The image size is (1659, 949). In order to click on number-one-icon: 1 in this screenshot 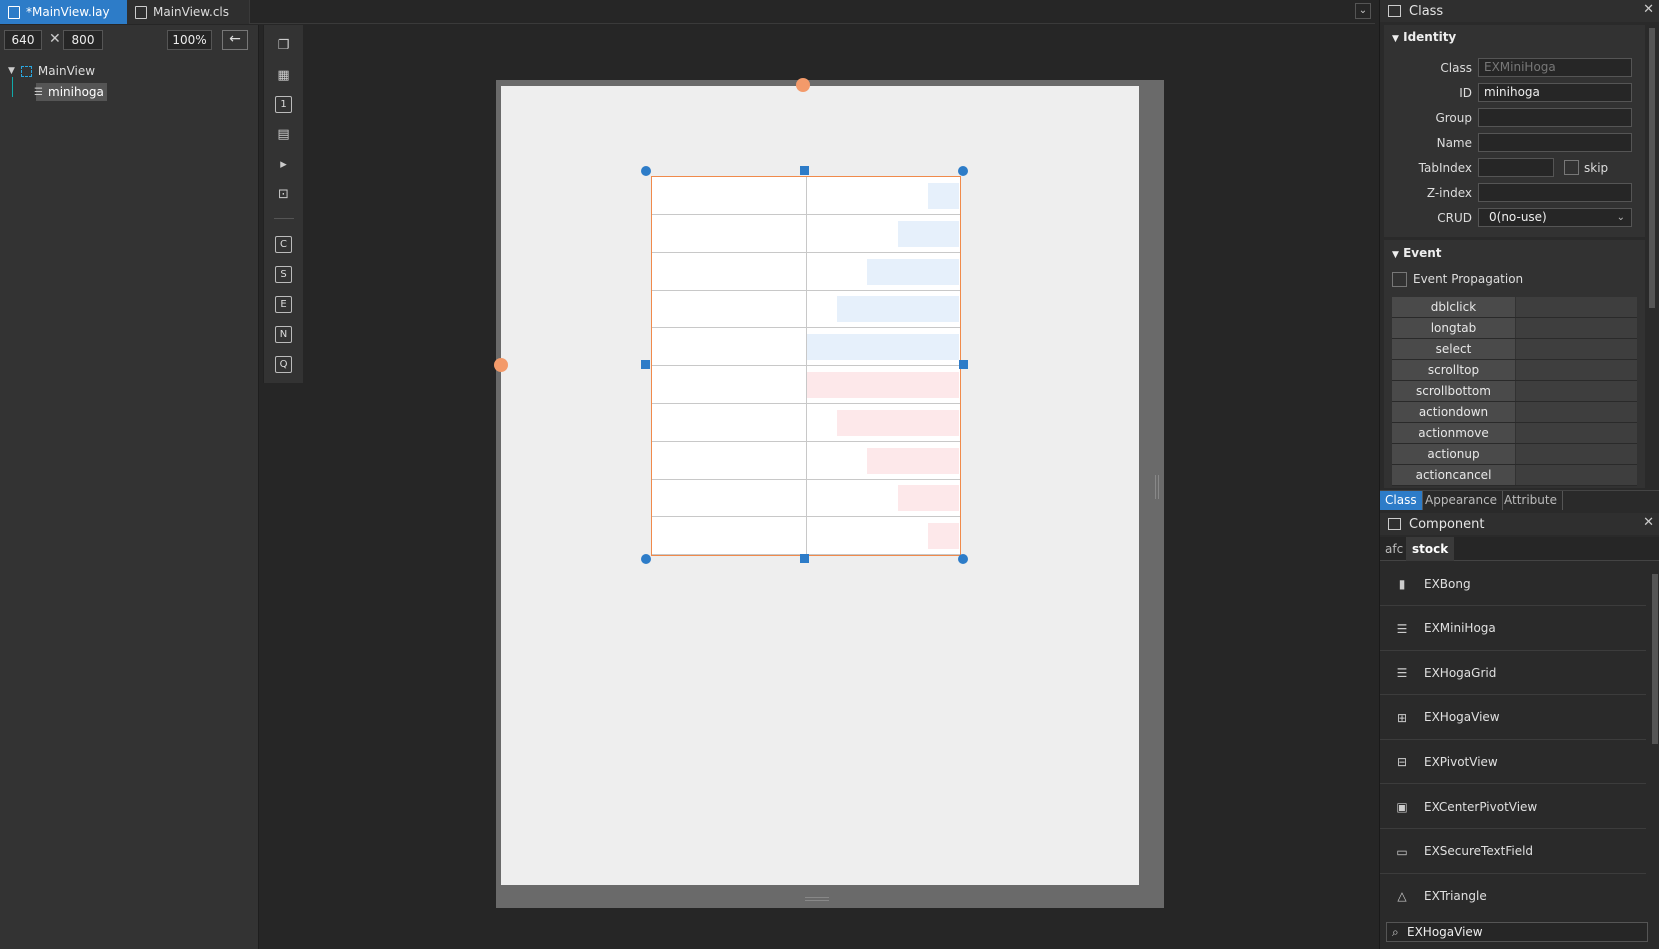, I will do `click(283, 104)`.